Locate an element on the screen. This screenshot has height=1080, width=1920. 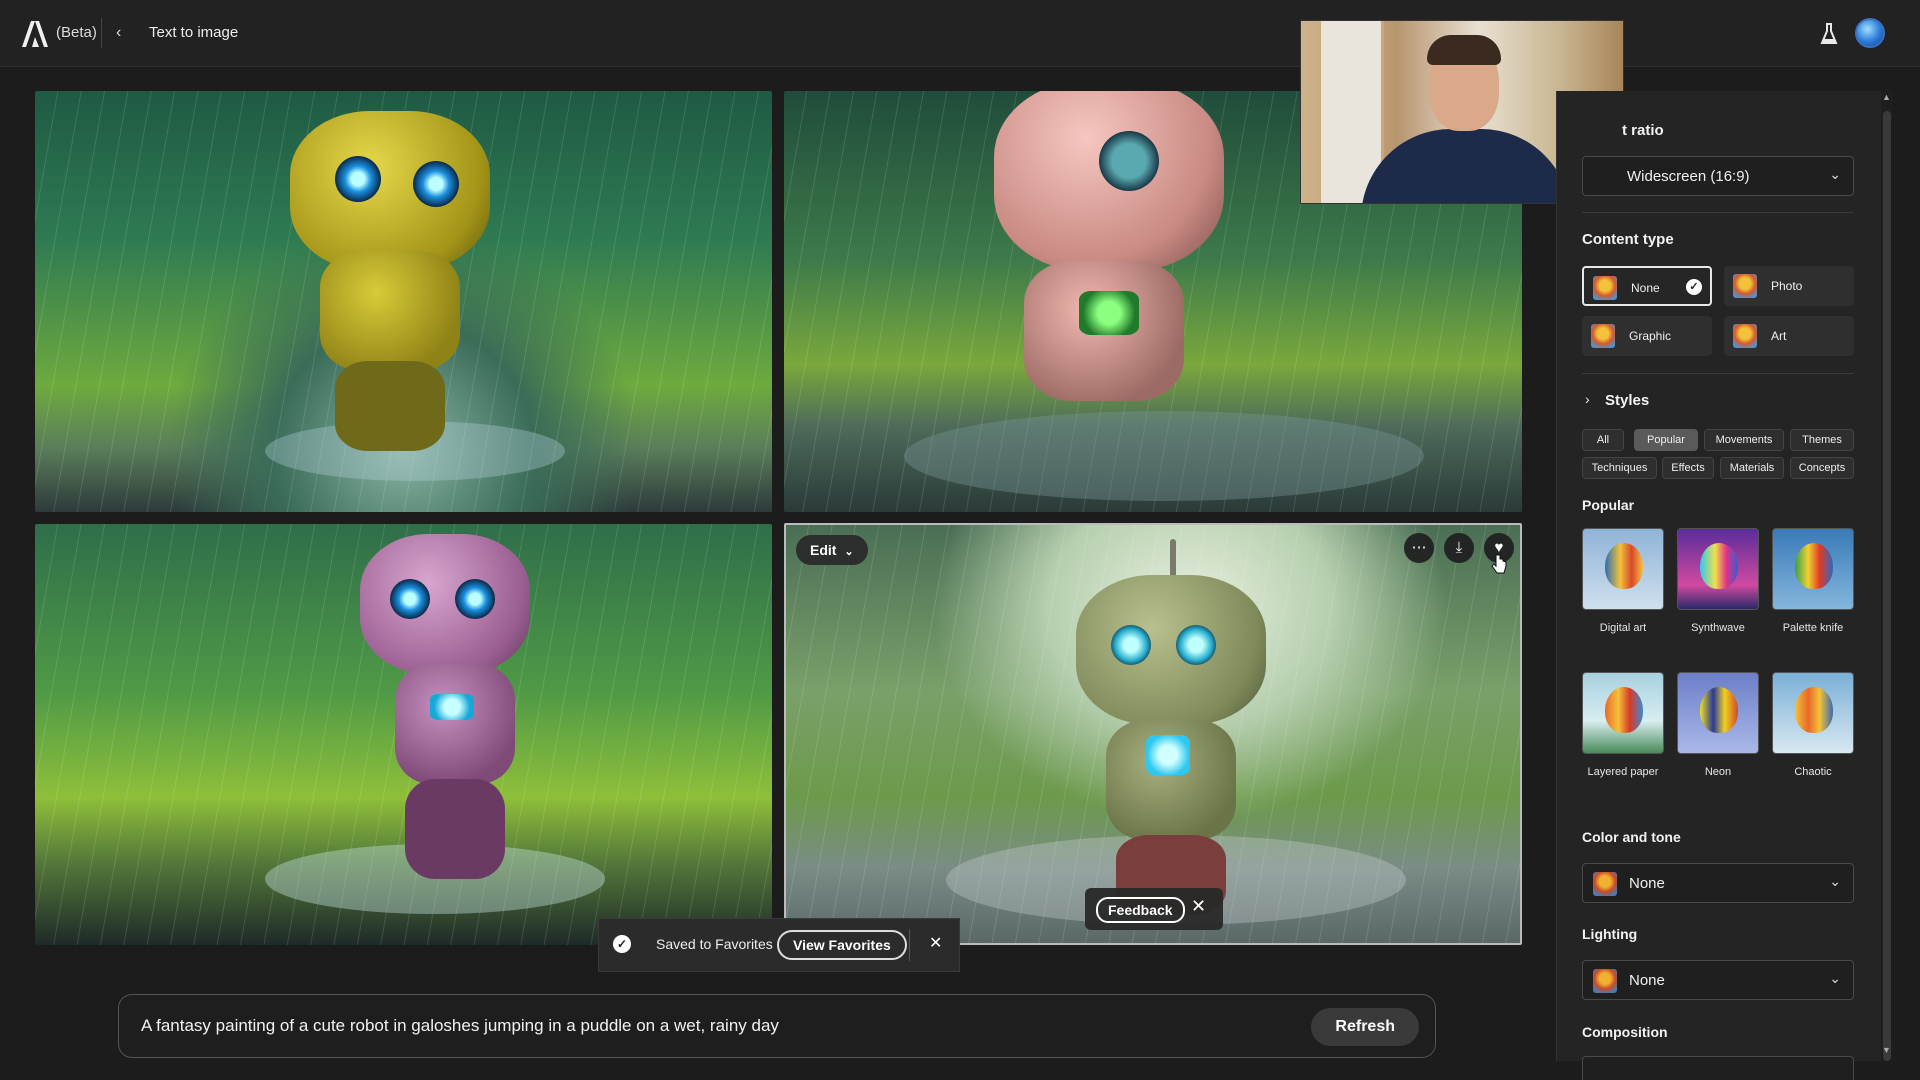
art-thumbnail is located at coordinates (1745, 336).